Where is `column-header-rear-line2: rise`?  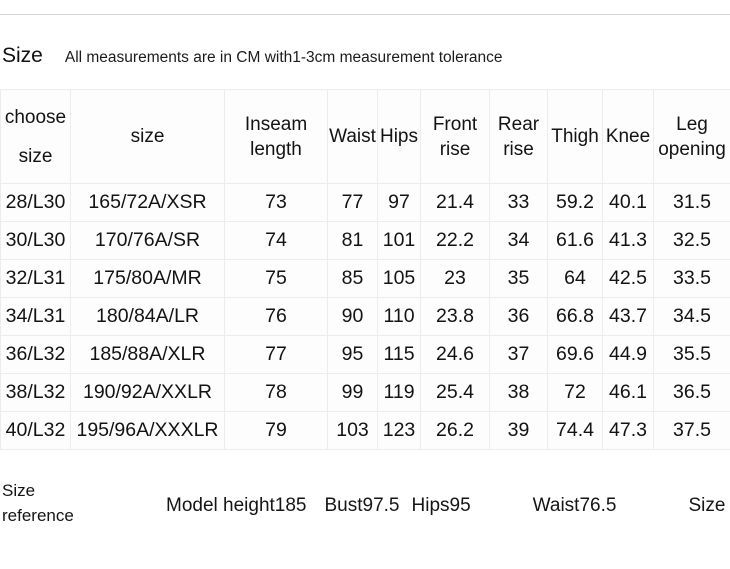
column-header-rear-line2: rise is located at coordinates (518, 149).